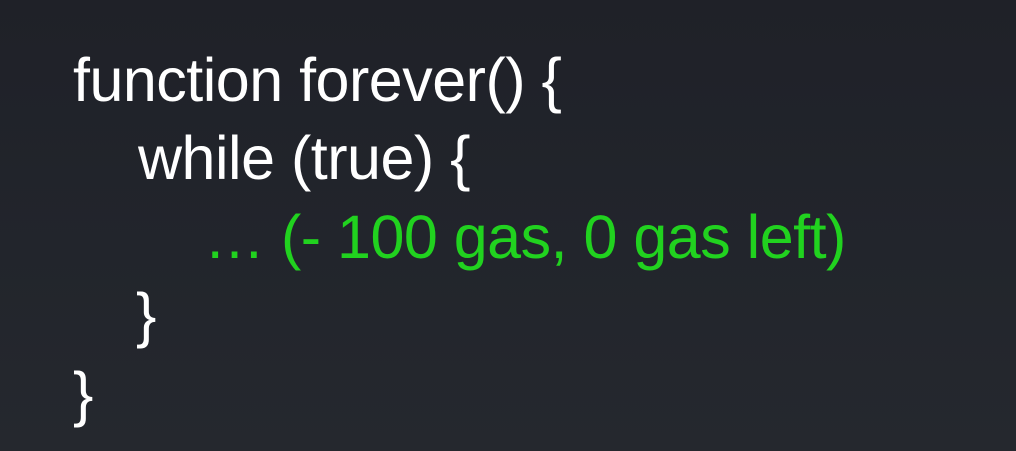  What do you see at coordinates (146, 315) in the screenshot?
I see `code-line-while-close-brace: }` at bounding box center [146, 315].